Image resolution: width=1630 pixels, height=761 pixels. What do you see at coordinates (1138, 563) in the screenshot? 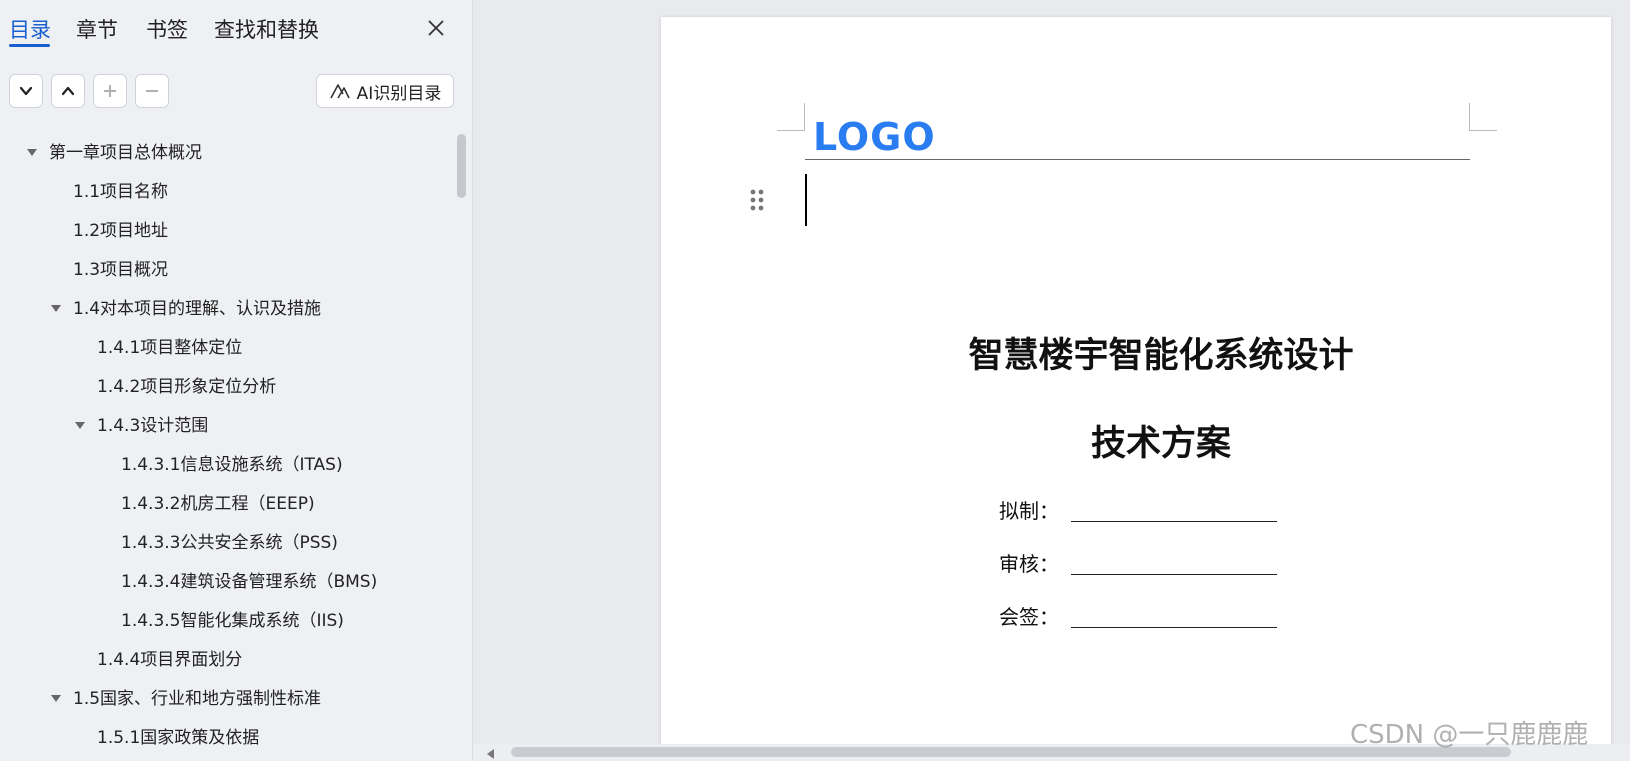
I see `signature-field-reviewed: 审核：` at bounding box center [1138, 563].